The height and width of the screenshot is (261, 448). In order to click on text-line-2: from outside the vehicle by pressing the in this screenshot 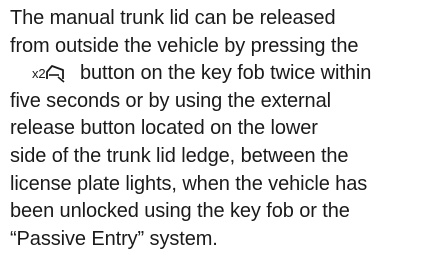, I will do `click(184, 45)`.